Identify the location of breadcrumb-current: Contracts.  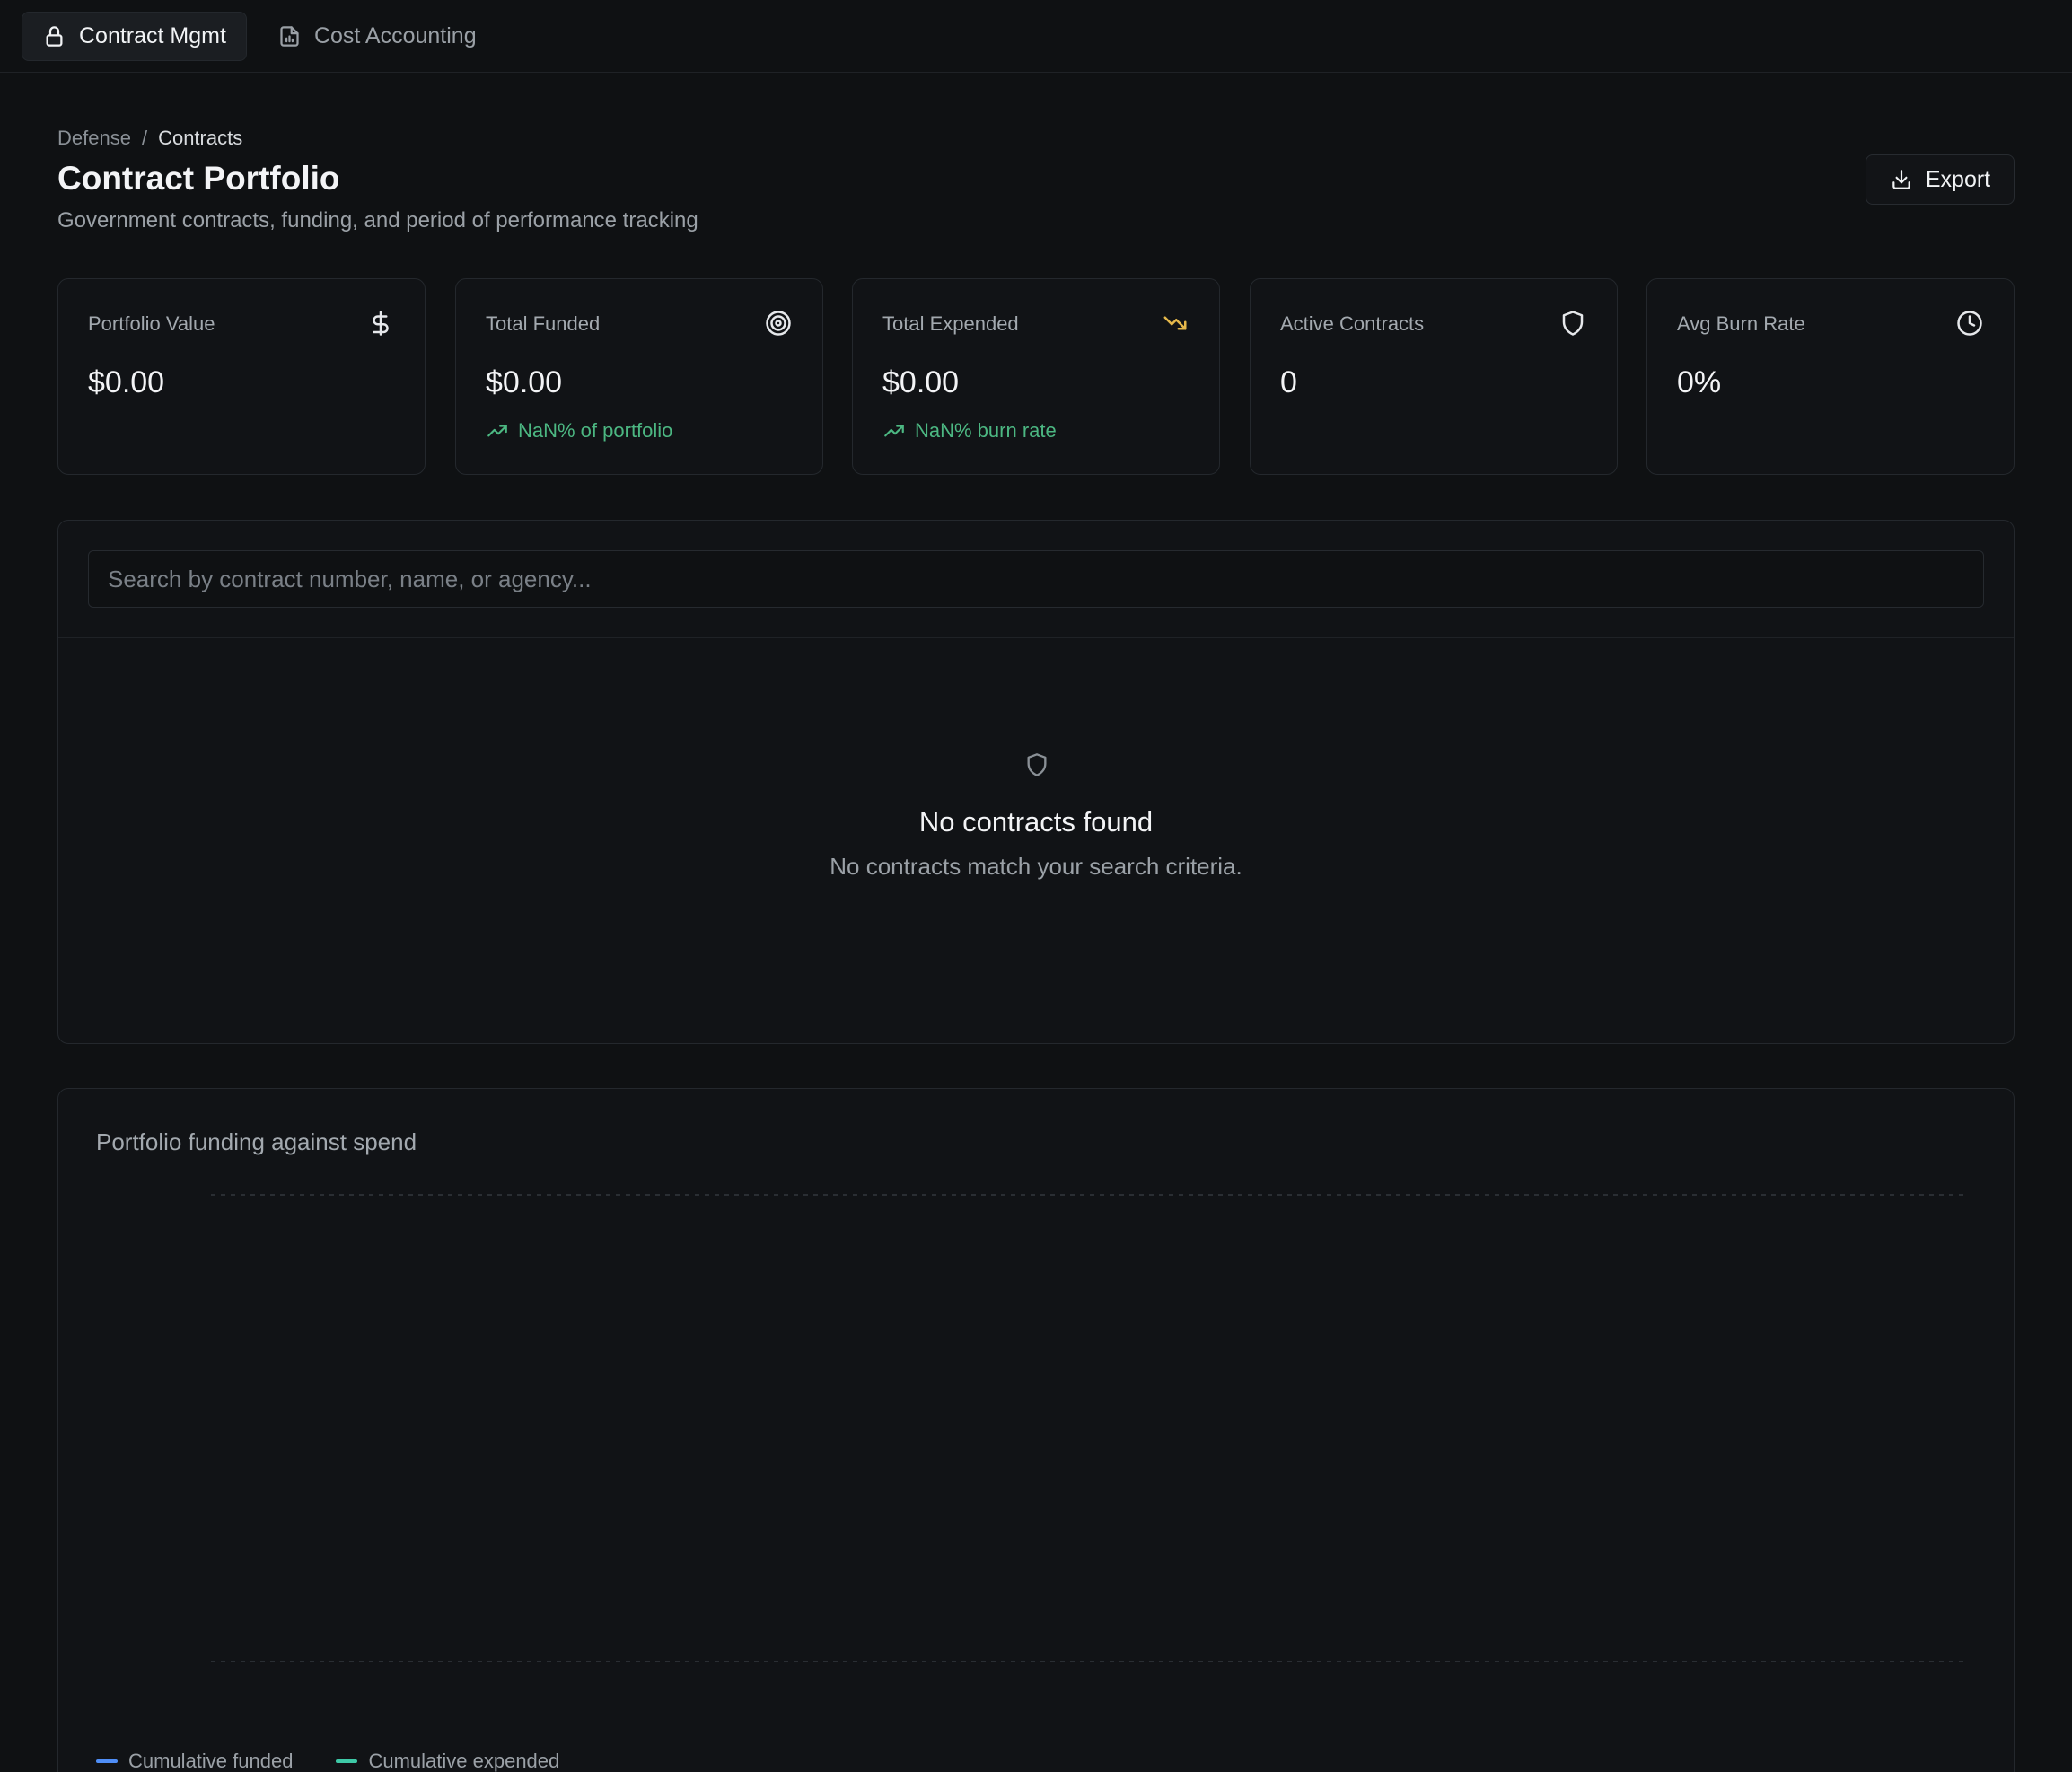
(200, 138).